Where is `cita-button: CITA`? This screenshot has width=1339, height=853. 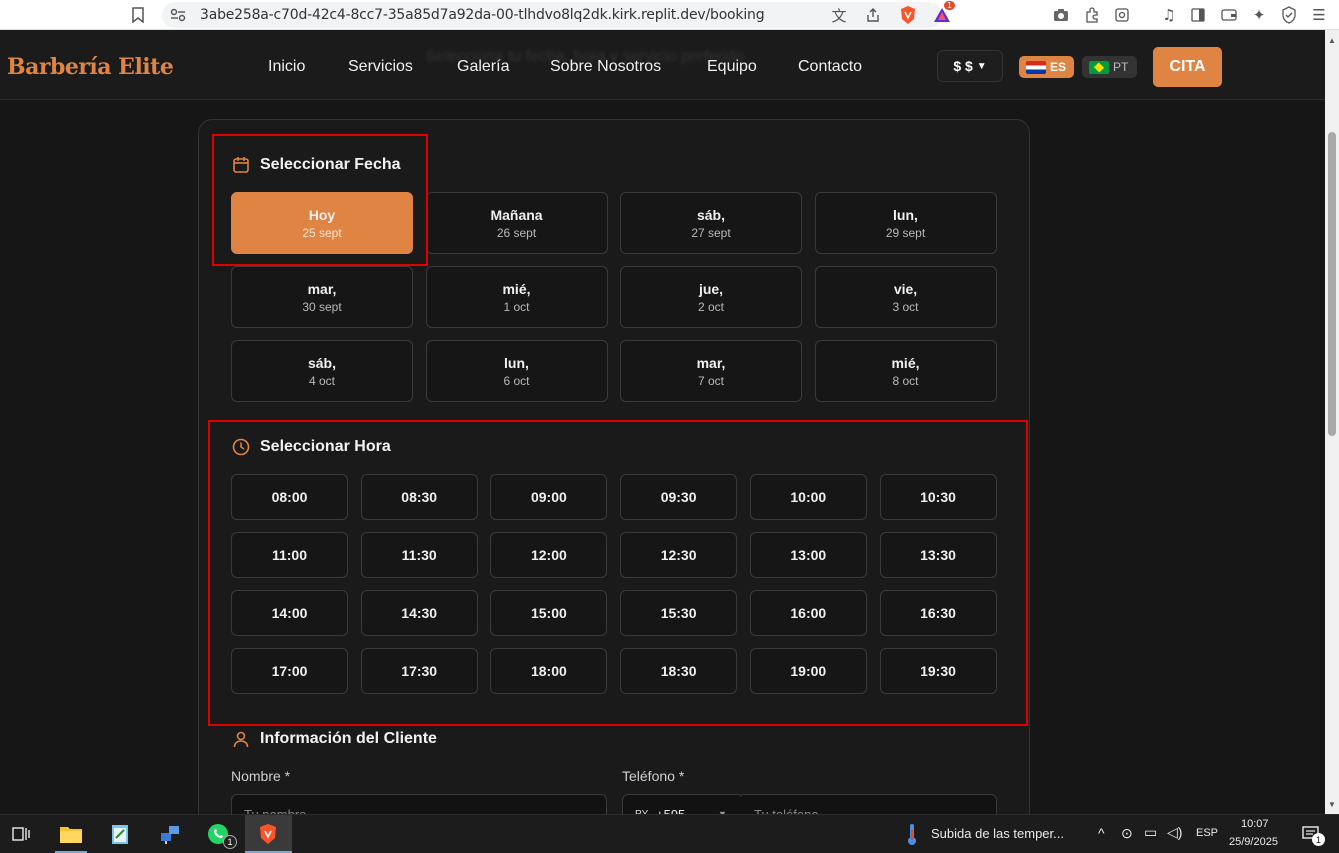
cita-button: CITA is located at coordinates (1187, 67).